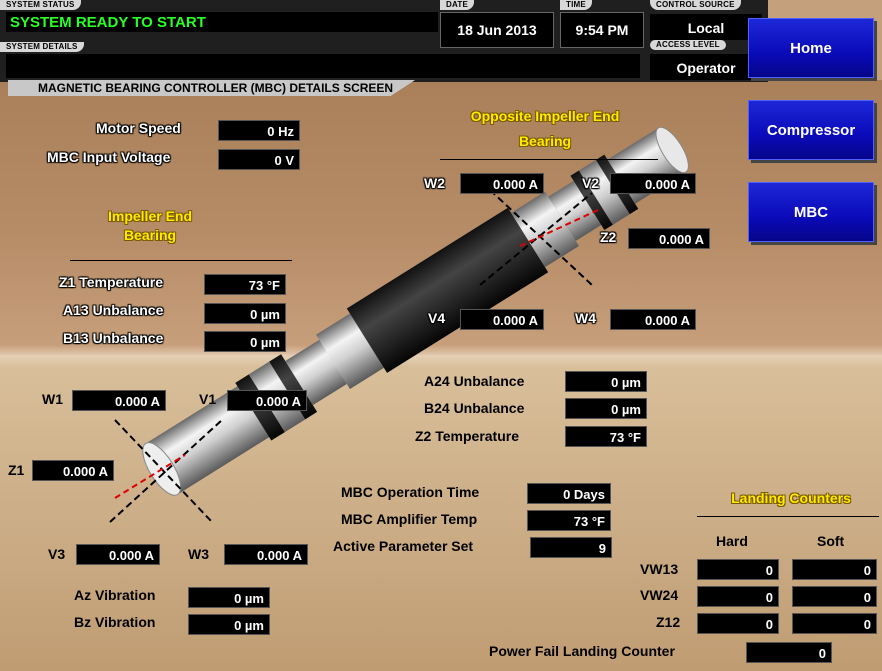 The height and width of the screenshot is (671, 882). What do you see at coordinates (229, 624) in the screenshot?
I see `bz-vibration-value: 0 µm` at bounding box center [229, 624].